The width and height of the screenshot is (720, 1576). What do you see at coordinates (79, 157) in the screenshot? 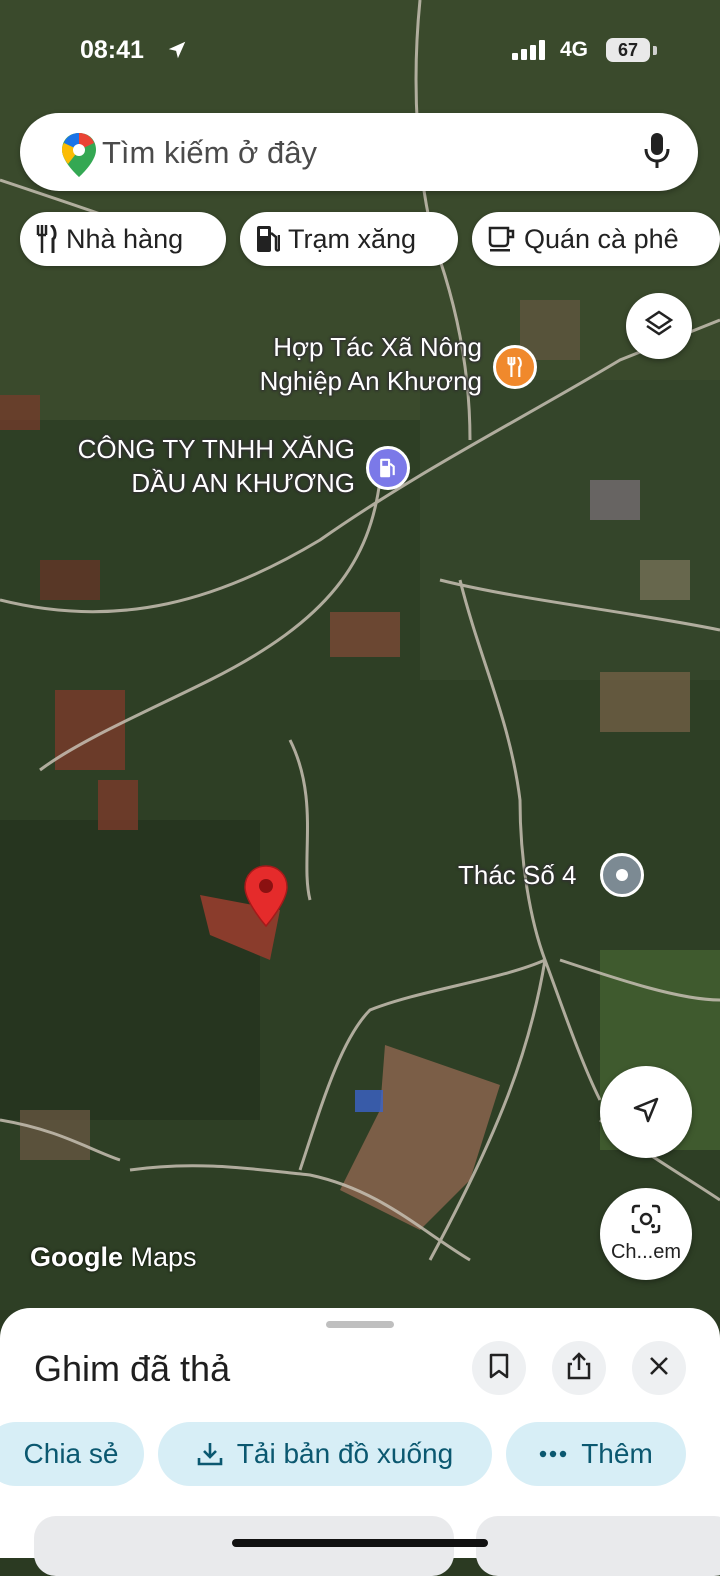
I see `google-maps-logo-icon` at bounding box center [79, 157].